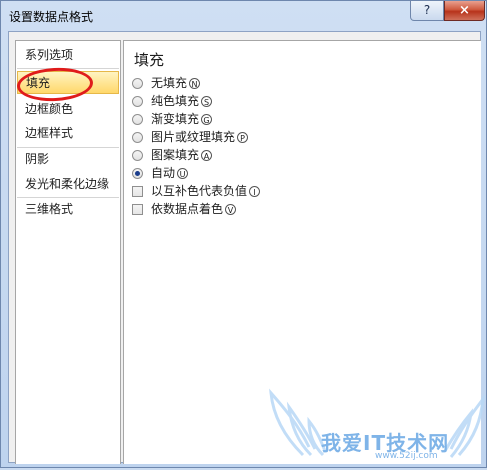 The height and width of the screenshot is (470, 487). I want to click on access-key: N, so click(195, 83).